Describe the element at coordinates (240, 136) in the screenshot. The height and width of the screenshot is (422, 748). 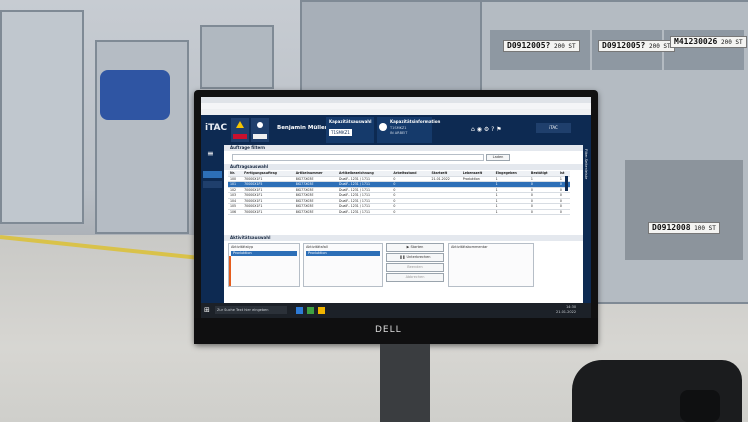
I see `warning-badge` at that location.